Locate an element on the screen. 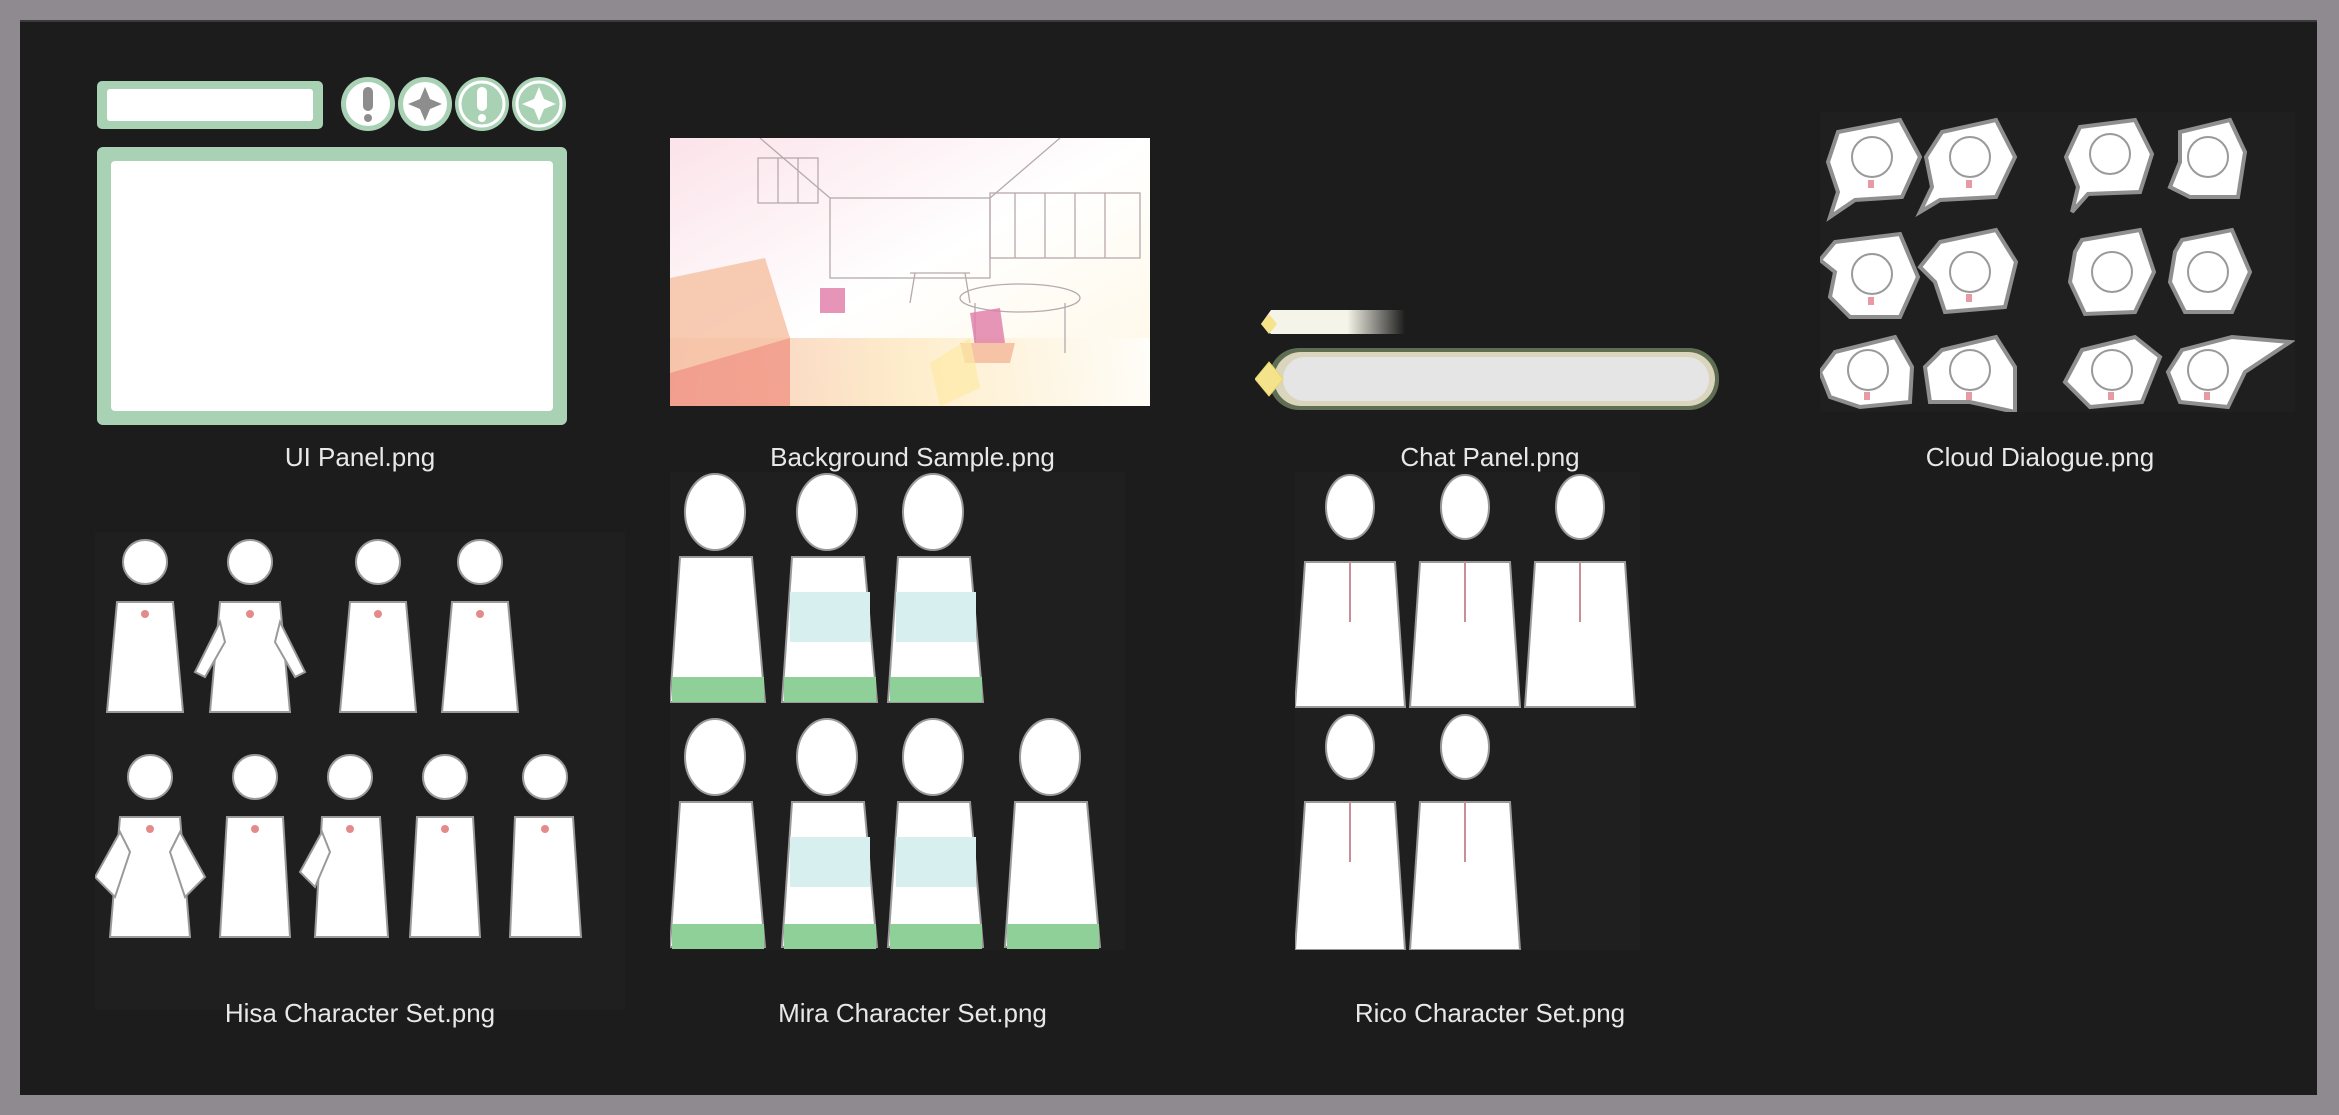  file-name: Hisa Character Set.png is located at coordinates (360, 1013).